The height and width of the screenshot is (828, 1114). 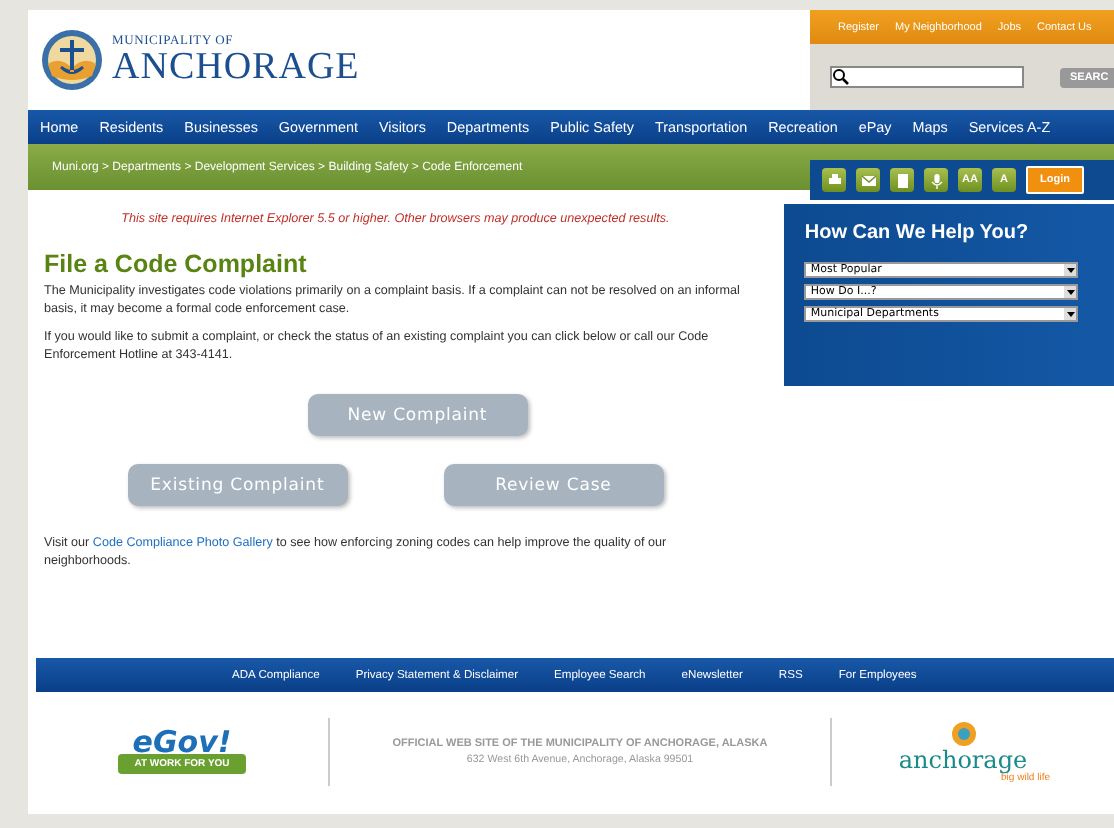 I want to click on document-icon, so click(x=902, y=180).